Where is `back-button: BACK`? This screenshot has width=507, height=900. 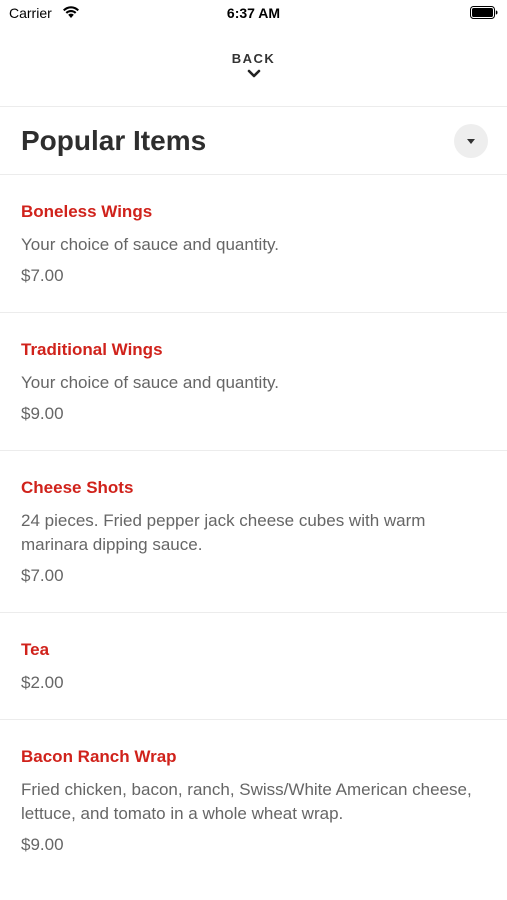
back-button: BACK is located at coordinates (253, 71).